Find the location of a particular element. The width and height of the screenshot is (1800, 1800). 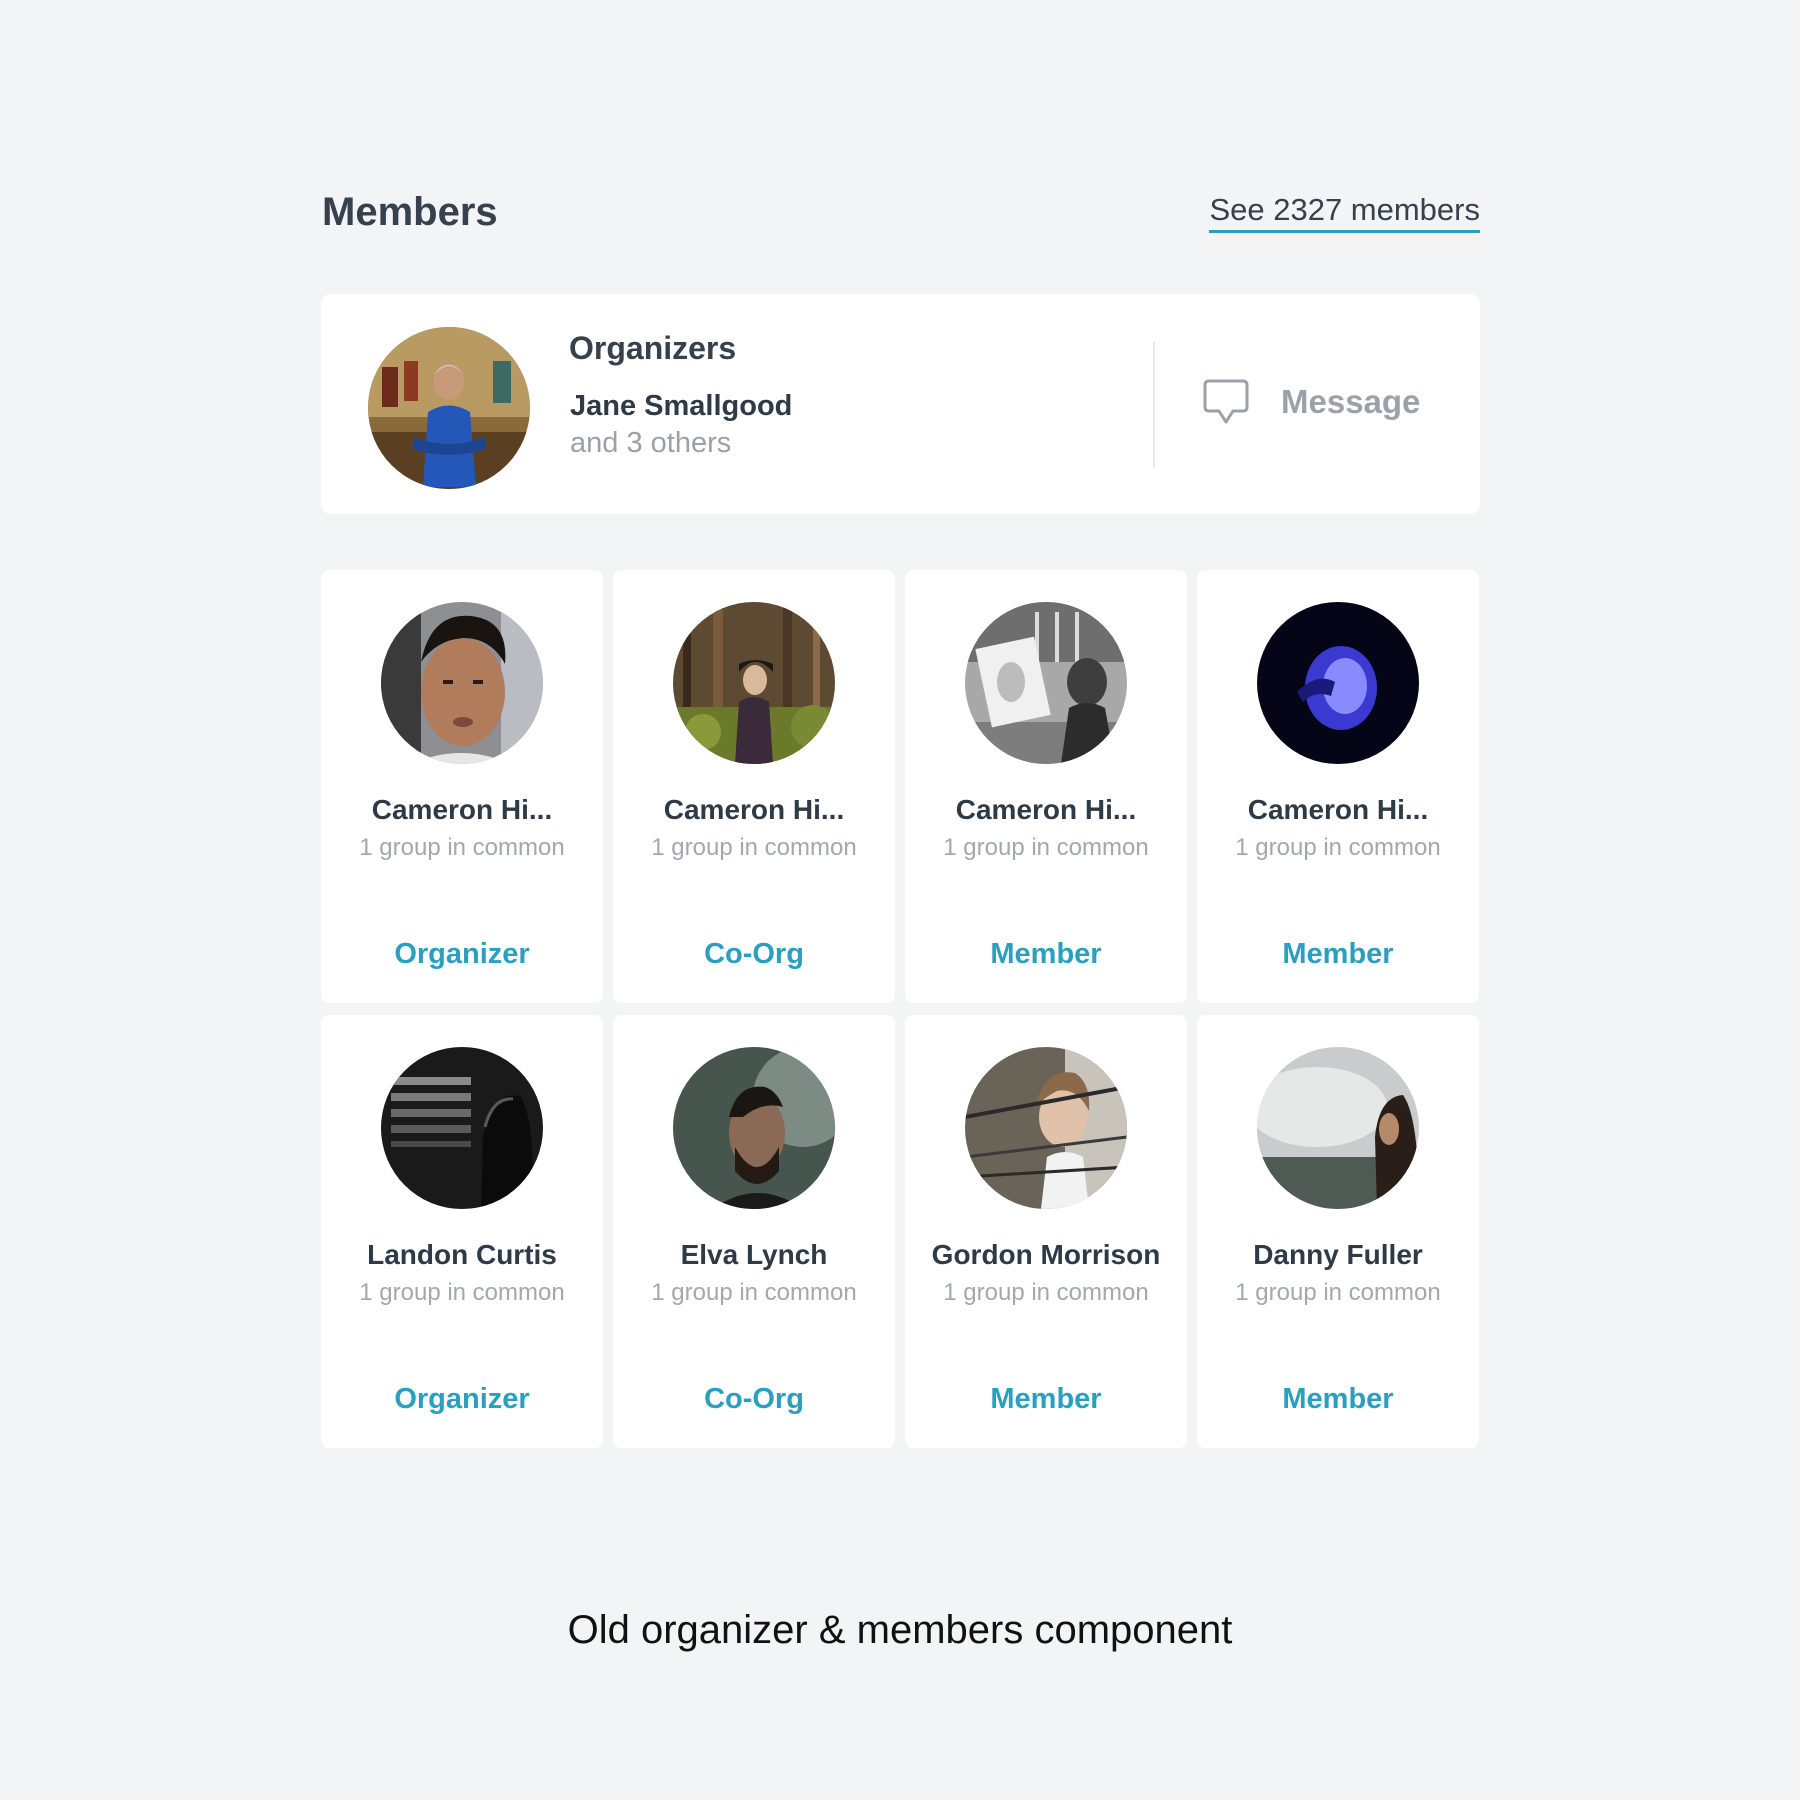

organizer-name: Jane Smallgood is located at coordinates (681, 406).